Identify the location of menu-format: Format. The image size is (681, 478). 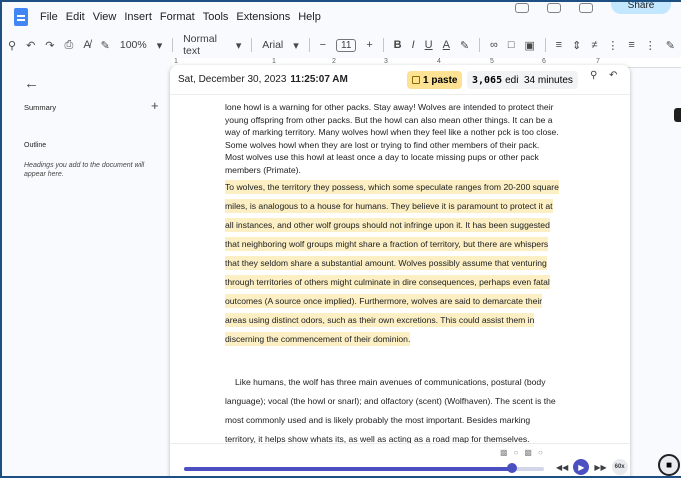
(177, 17).